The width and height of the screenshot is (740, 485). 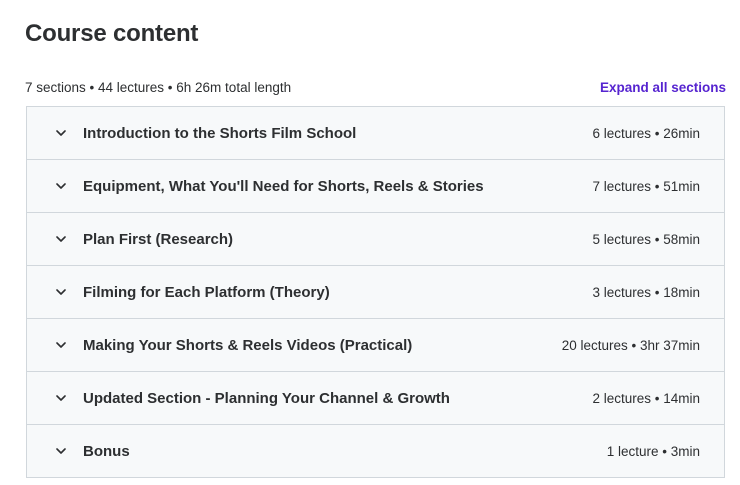 I want to click on section-meta: 3 lectures • 18min, so click(x=646, y=292).